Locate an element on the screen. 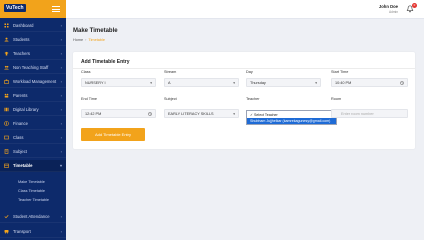  sidebar-item-label: Parents is located at coordinates (20, 95).